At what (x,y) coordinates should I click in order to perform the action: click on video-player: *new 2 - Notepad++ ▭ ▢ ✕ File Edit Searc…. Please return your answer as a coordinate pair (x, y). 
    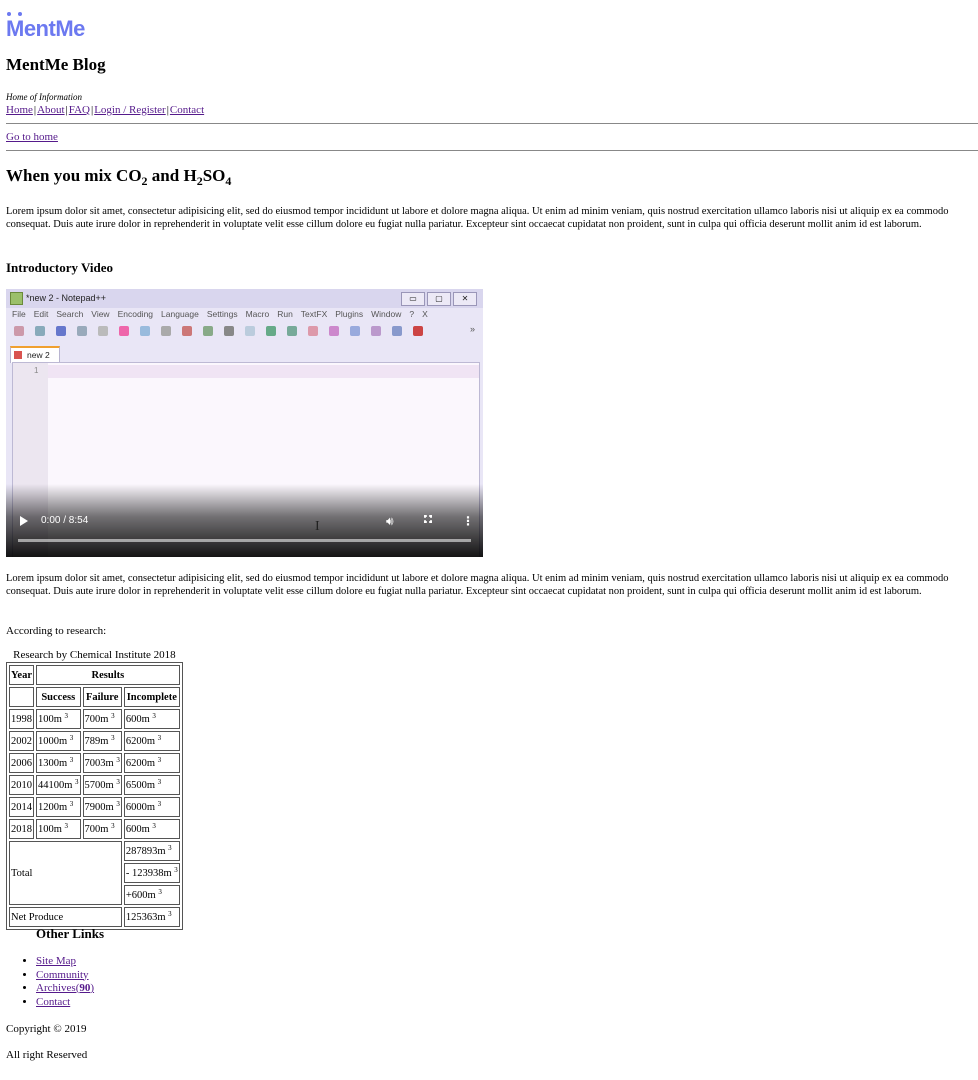
    Looking at the image, I should click on (244, 423).